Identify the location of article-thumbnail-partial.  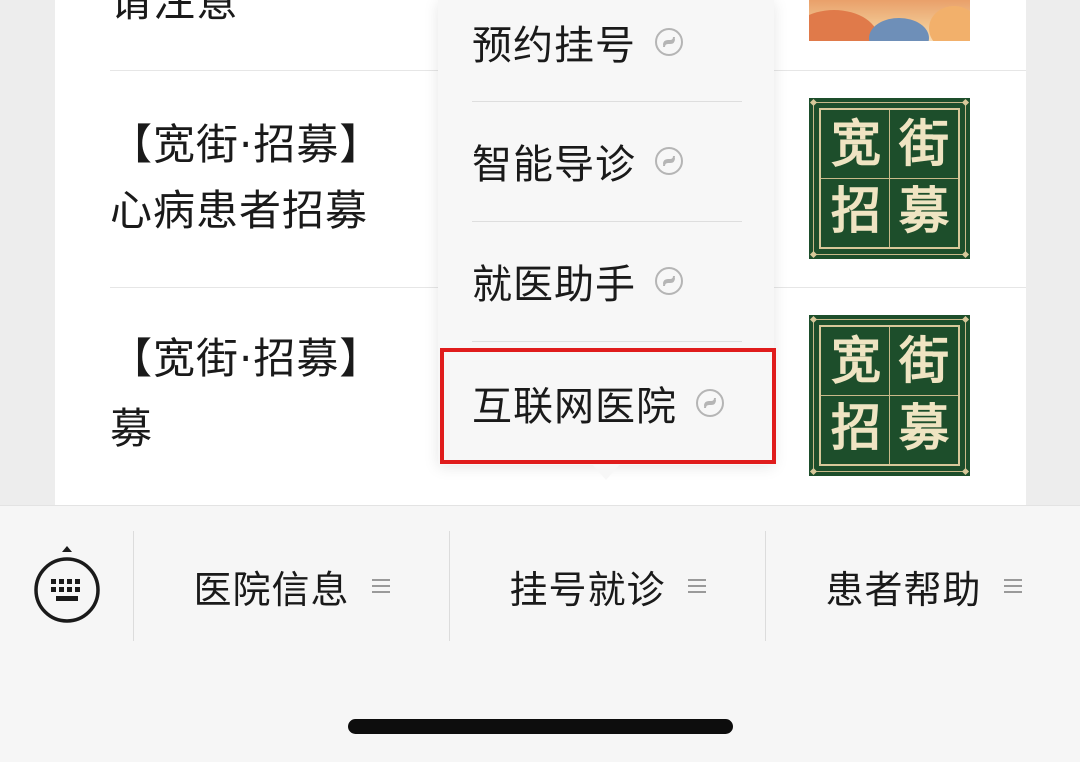
(889, 20).